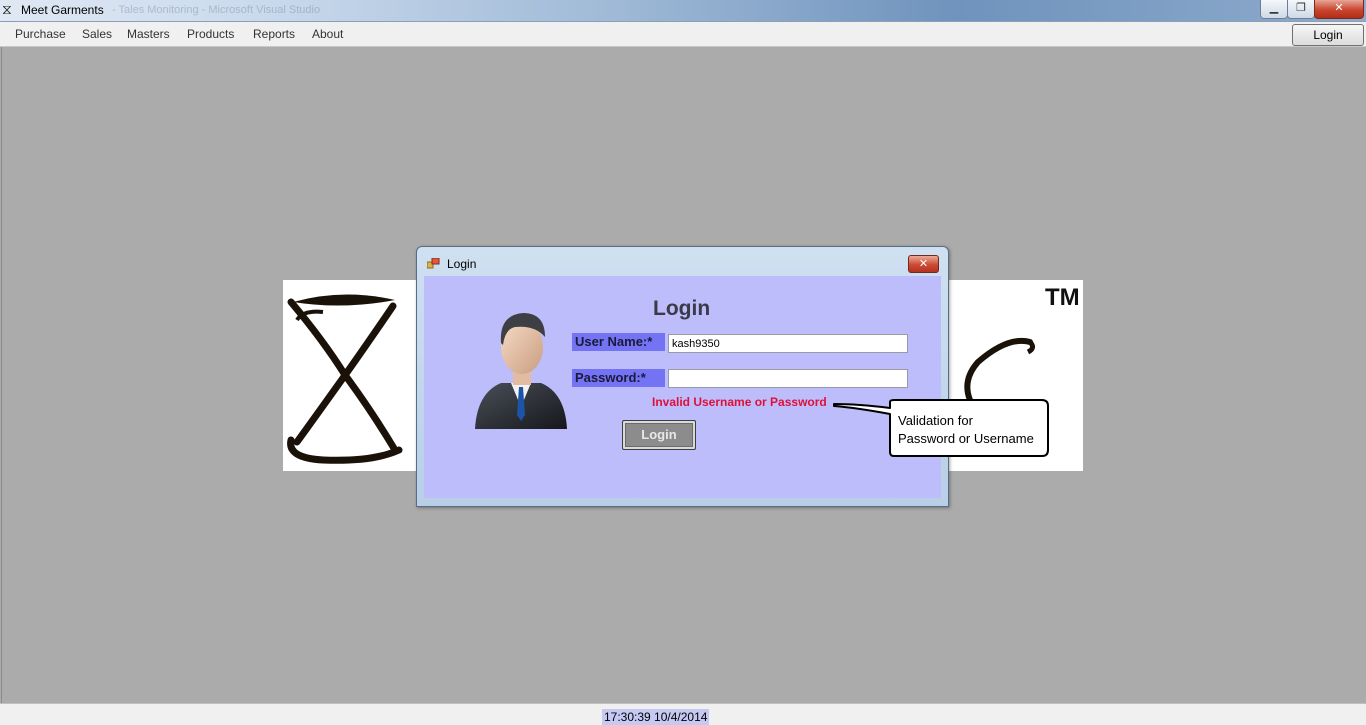 The width and height of the screenshot is (1366, 725). What do you see at coordinates (739, 402) in the screenshot?
I see `validation-error-message: Invalid Username or Password` at bounding box center [739, 402].